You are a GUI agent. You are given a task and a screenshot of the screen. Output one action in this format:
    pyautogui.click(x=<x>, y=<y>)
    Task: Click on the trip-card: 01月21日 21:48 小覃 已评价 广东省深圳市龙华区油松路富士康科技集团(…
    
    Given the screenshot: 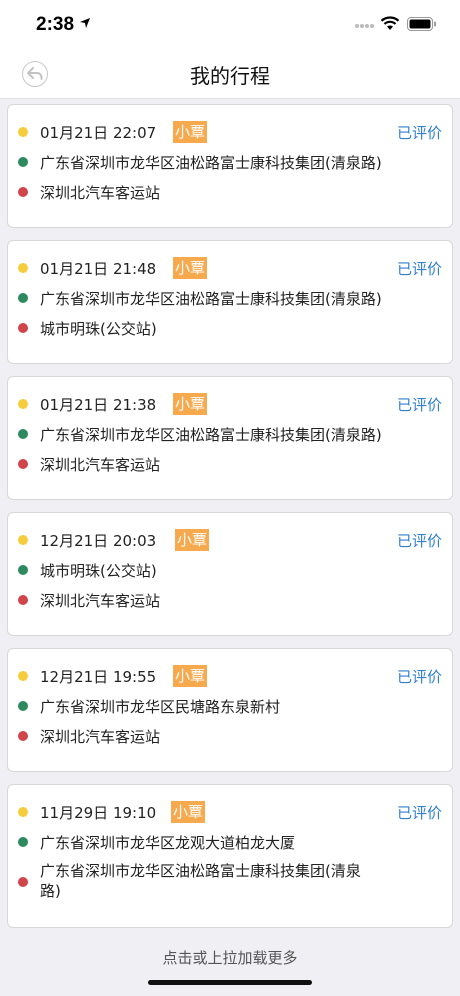 What is the action you would take?
    pyautogui.click(x=230, y=302)
    